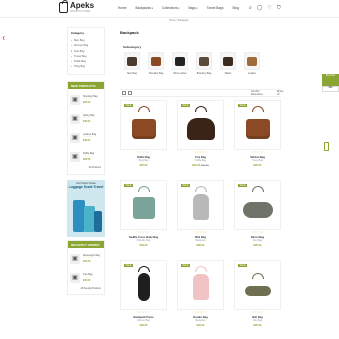 The width and height of the screenshot is (339, 339). What do you see at coordinates (250, 8) in the screenshot?
I see `search-icon: ⌕` at bounding box center [250, 8].